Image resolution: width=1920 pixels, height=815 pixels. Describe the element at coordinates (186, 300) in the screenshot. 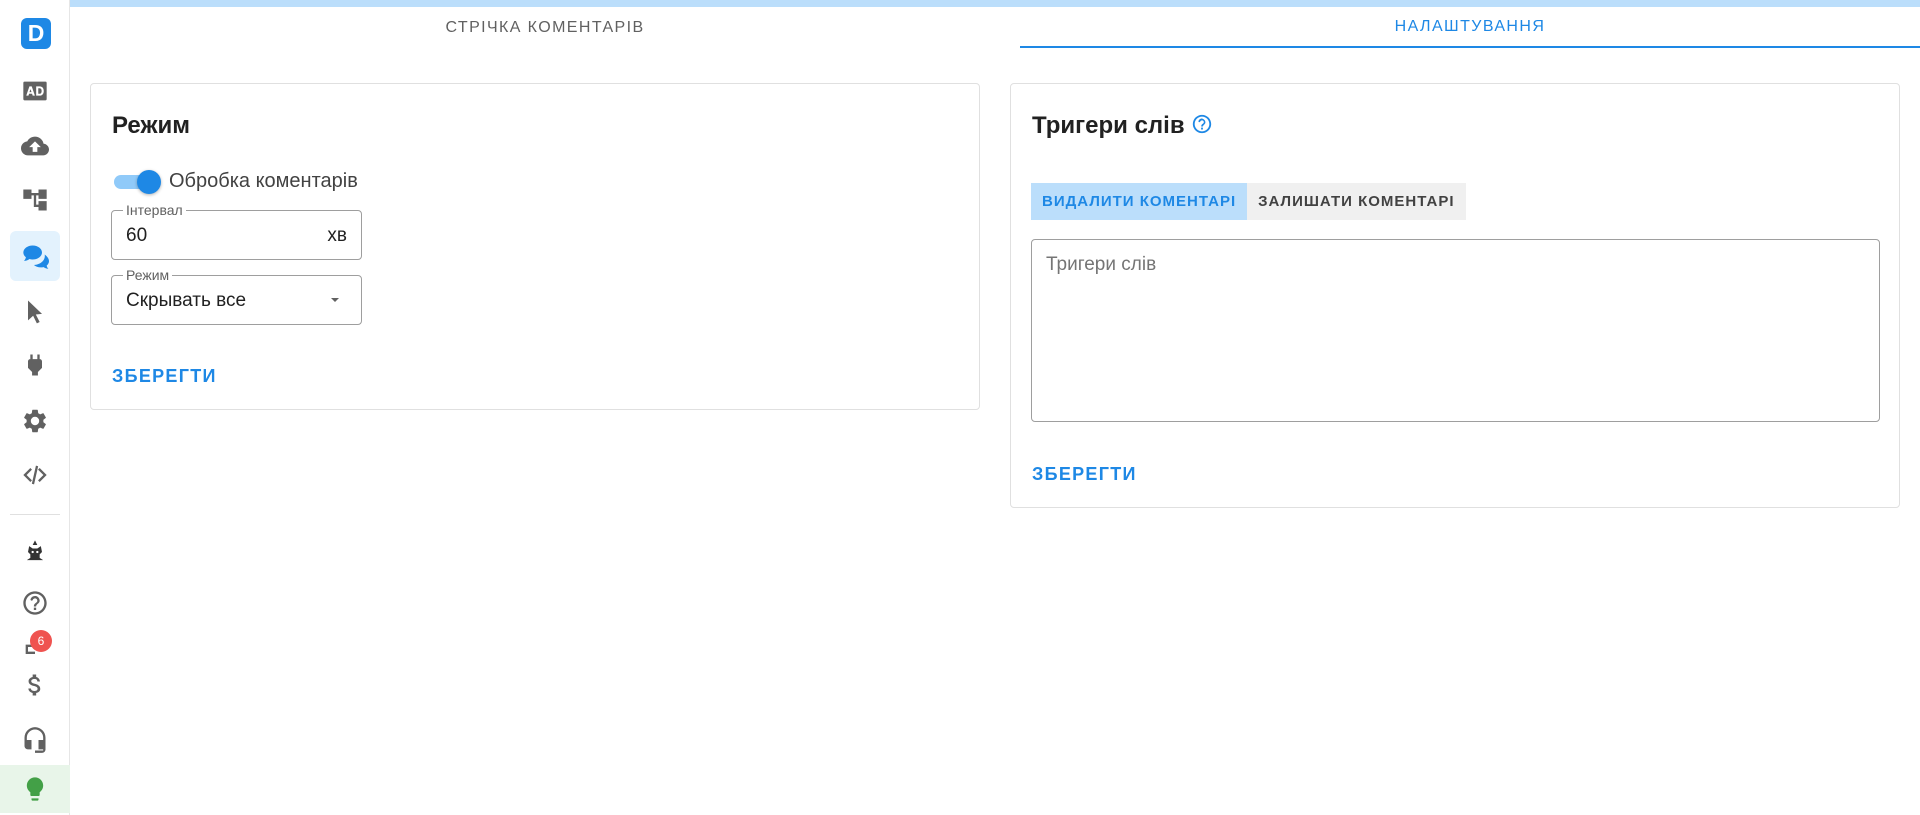

I see `mode-select-value: Скрывать все` at that location.